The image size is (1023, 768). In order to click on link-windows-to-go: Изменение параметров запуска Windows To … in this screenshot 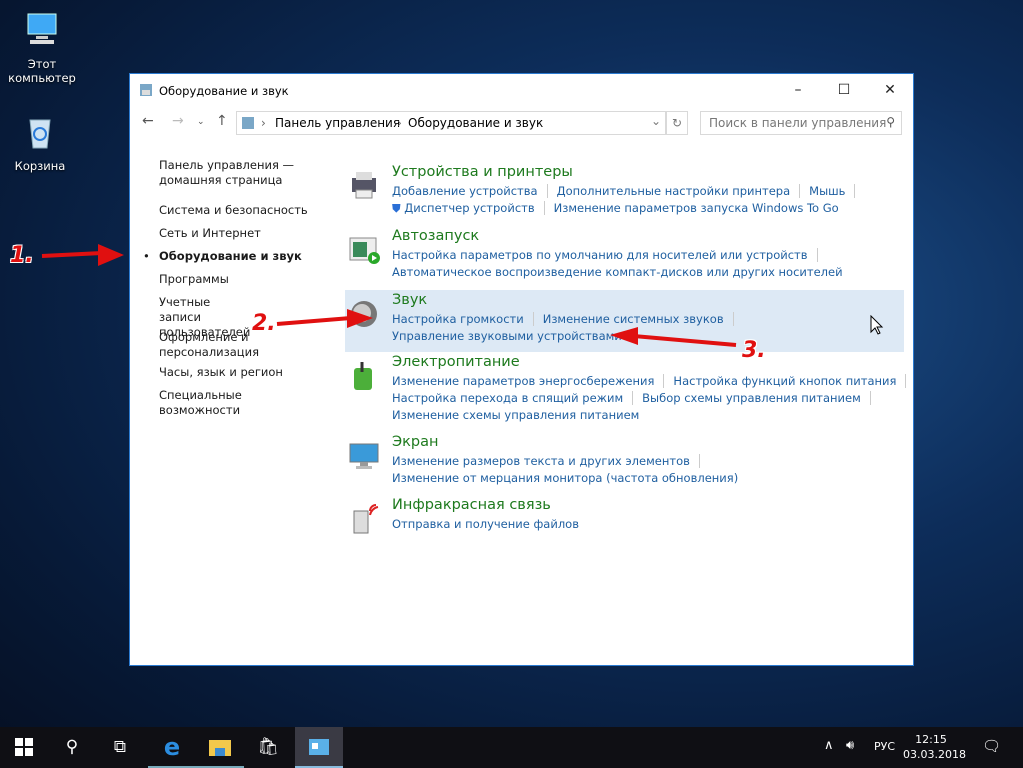, I will do `click(701, 208)`.